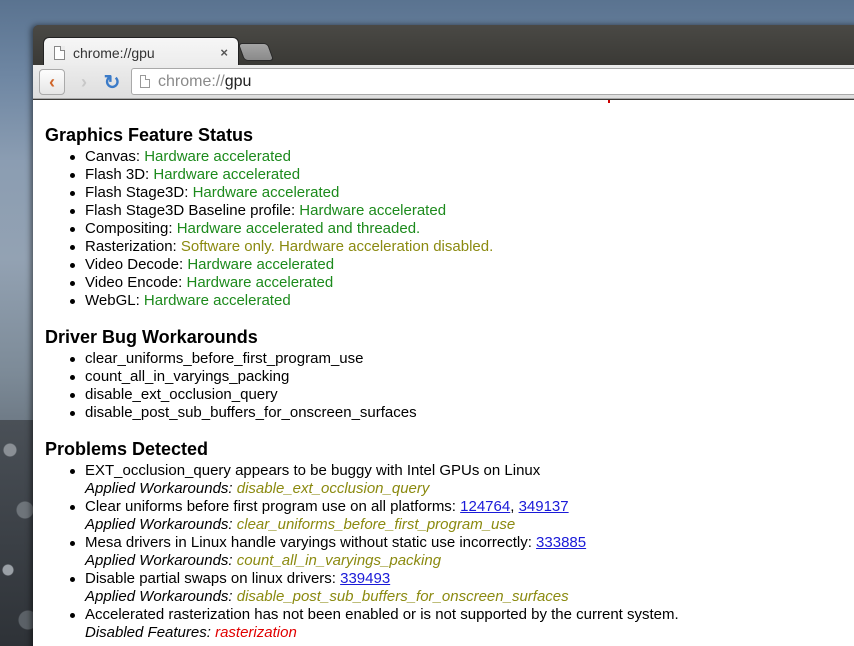 The height and width of the screenshot is (646, 854). I want to click on forward-button: ›, so click(84, 82).